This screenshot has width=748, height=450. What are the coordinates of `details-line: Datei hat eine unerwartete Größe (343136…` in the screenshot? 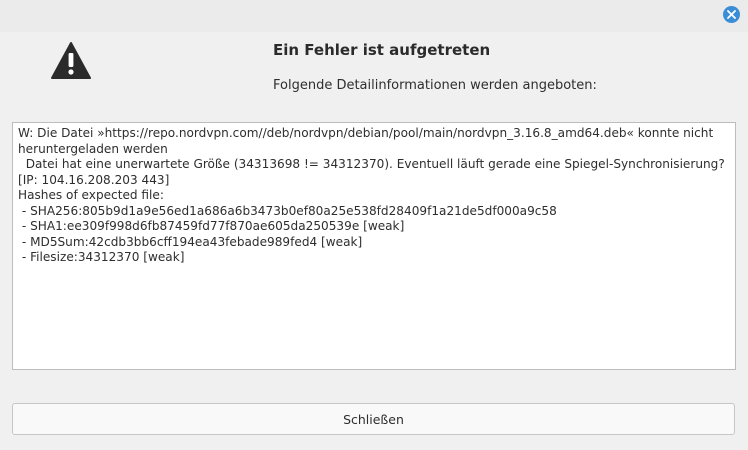 It's located at (373, 172).